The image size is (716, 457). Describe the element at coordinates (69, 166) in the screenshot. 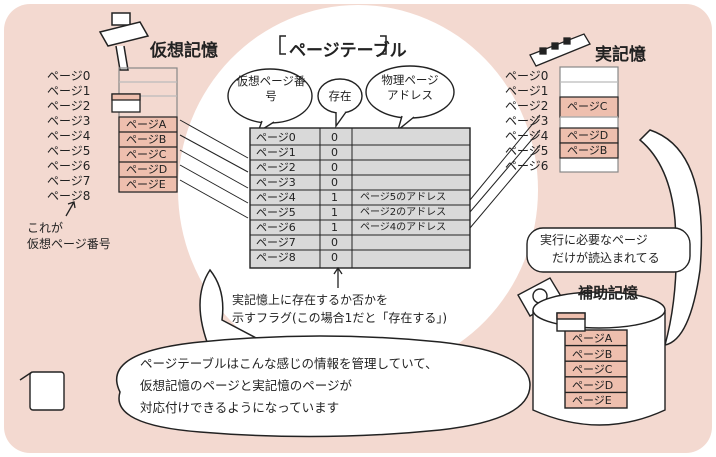

I see `virtual-page-label: ページ6` at that location.